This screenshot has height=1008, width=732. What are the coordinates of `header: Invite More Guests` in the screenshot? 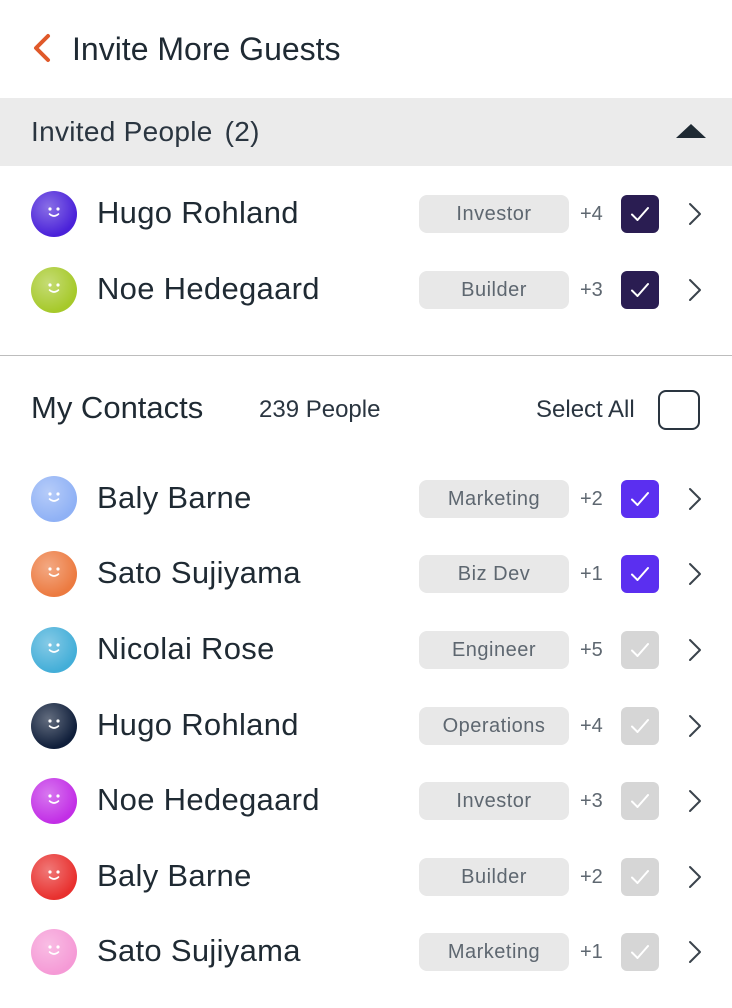 It's located at (366, 49).